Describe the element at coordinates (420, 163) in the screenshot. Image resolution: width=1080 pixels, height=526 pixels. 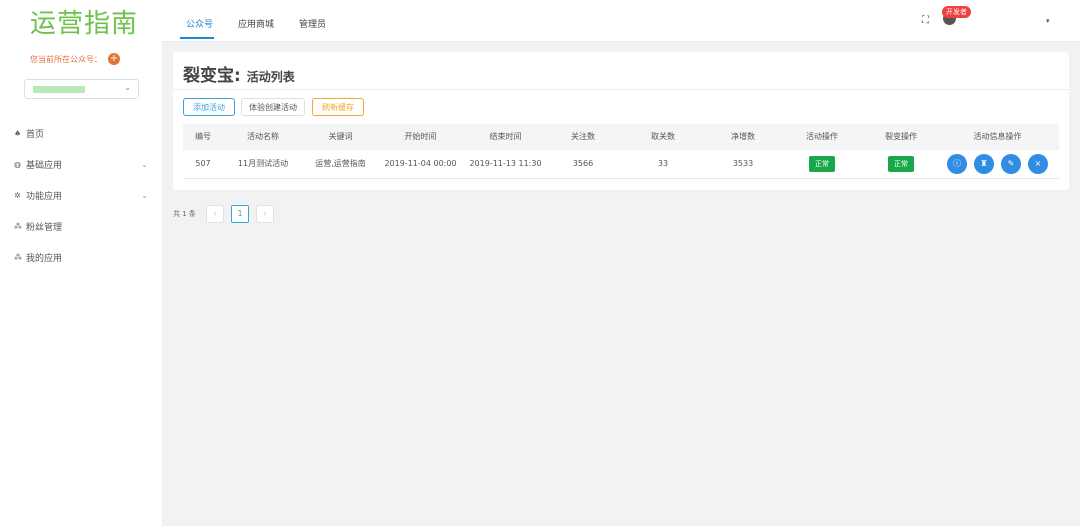
I see `cell-start-time: 2019-11-04 00:00` at that location.